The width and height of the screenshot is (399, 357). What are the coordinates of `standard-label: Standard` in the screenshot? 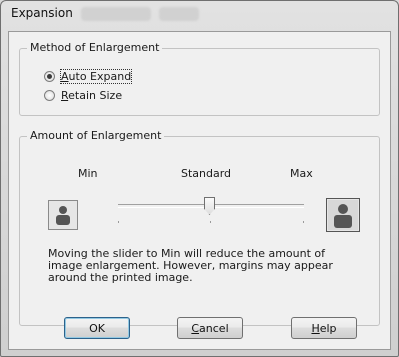 It's located at (206, 173).